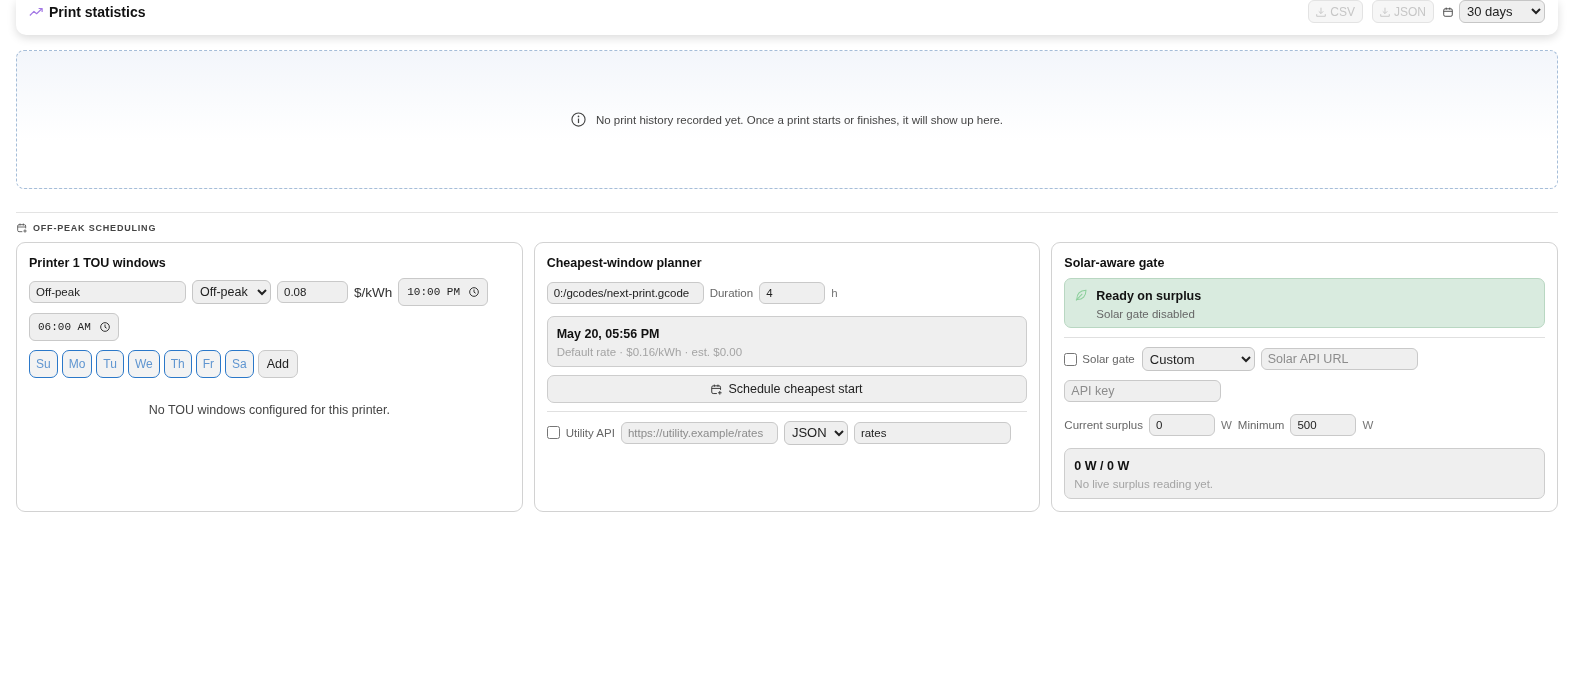 This screenshot has height=680, width=1574. I want to click on reading-title: 0 W / 0 W, so click(1102, 466).